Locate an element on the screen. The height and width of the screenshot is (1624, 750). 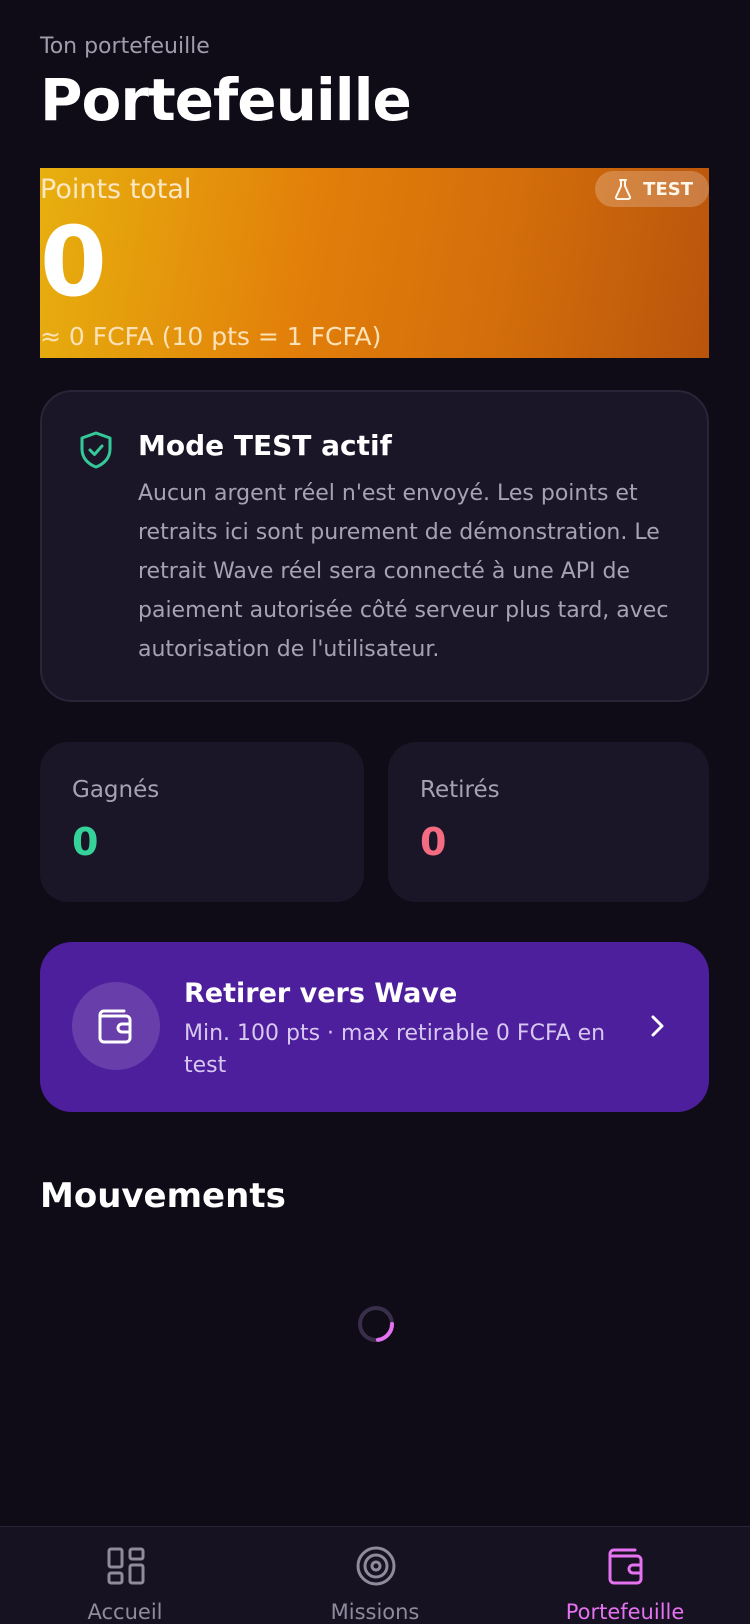
bottom-tab-bar: Accueil Missions Portefeuille is located at coordinates (375, 1575).